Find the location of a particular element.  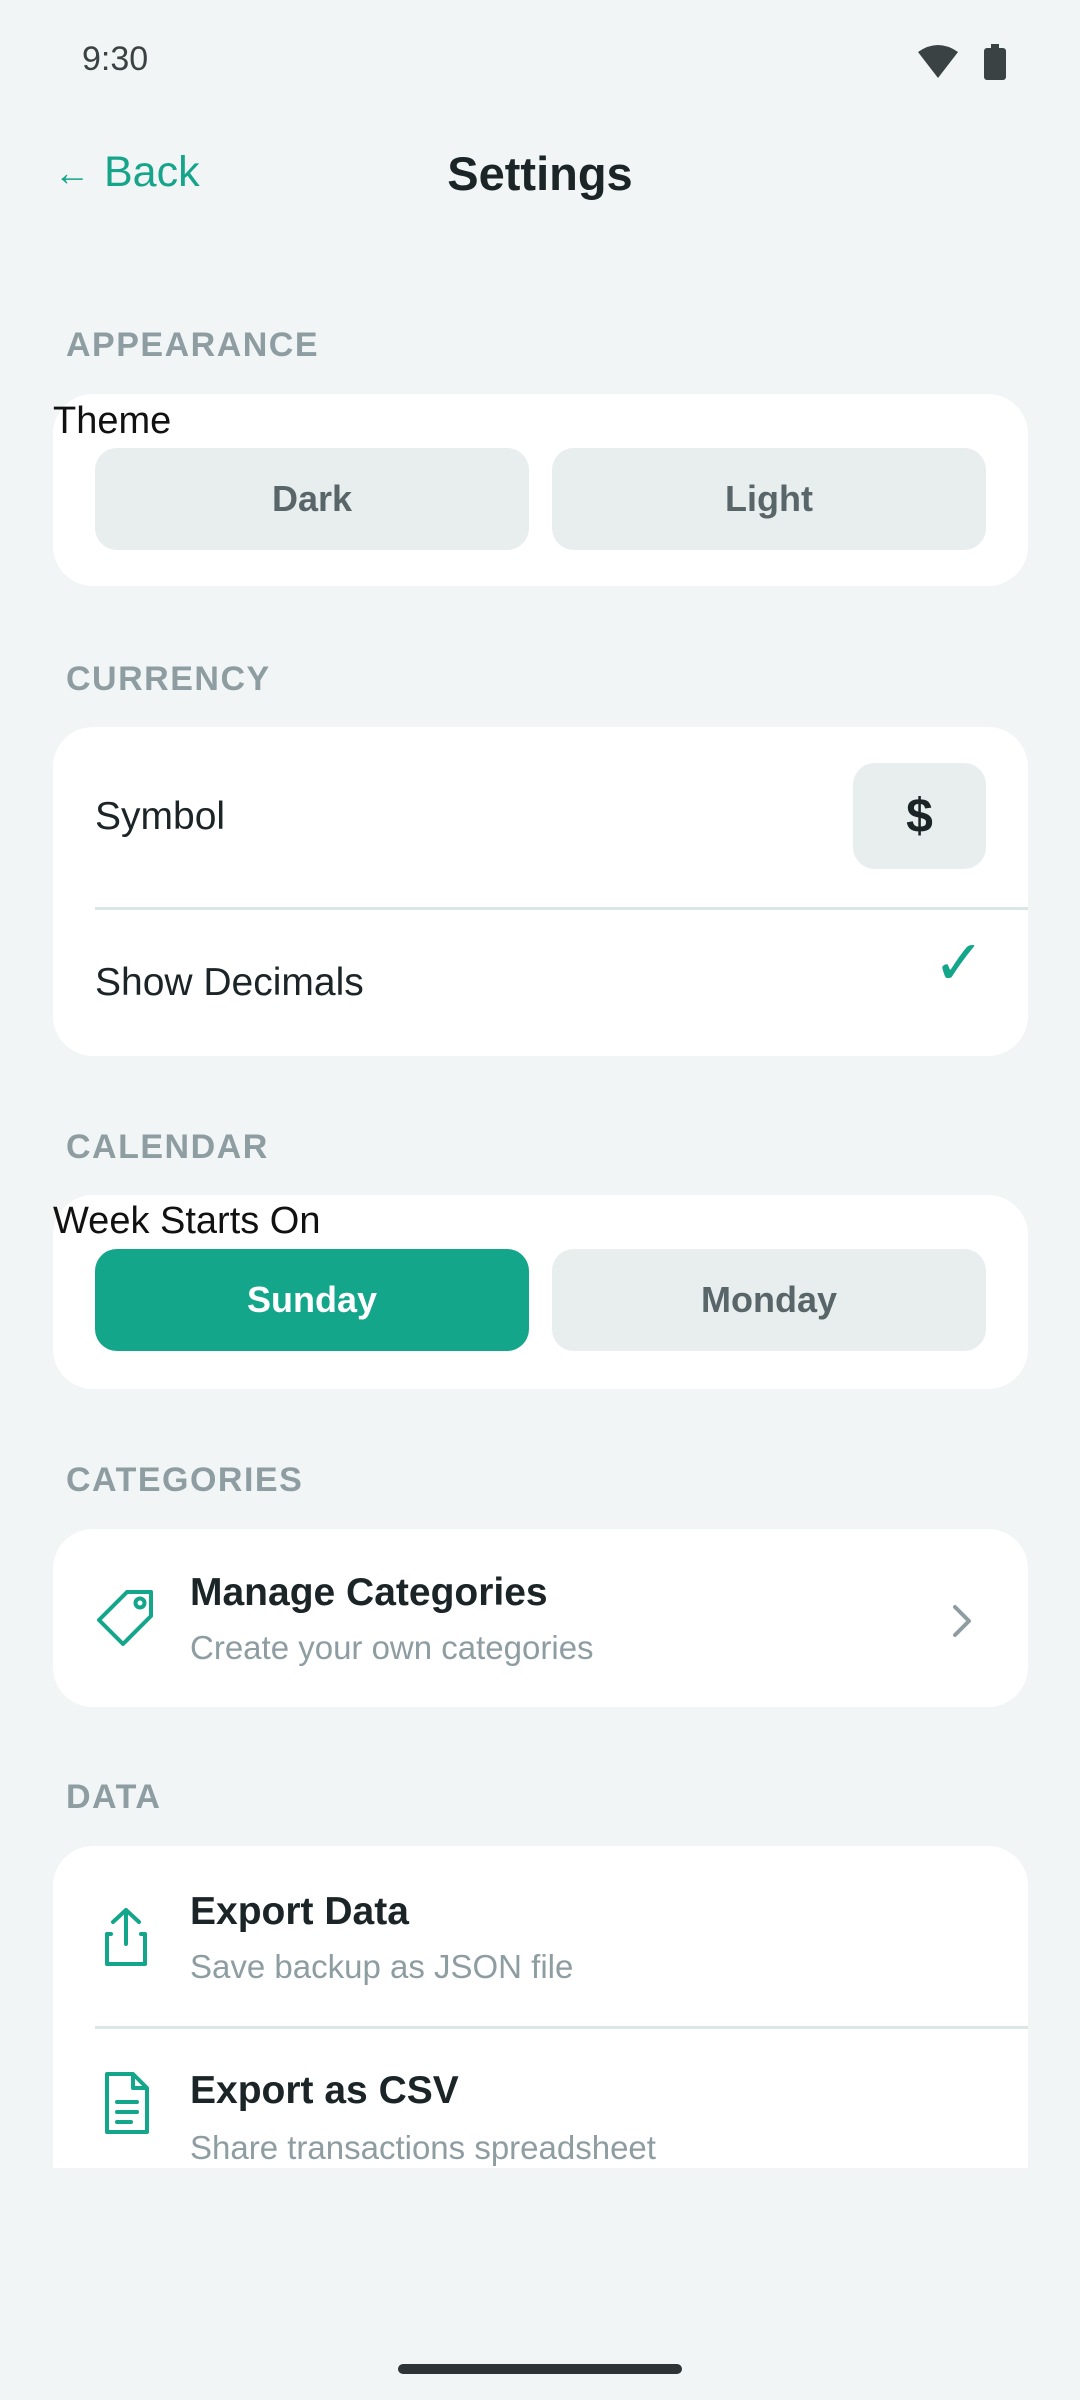

section-label-data: DATA is located at coordinates (114, 1797).